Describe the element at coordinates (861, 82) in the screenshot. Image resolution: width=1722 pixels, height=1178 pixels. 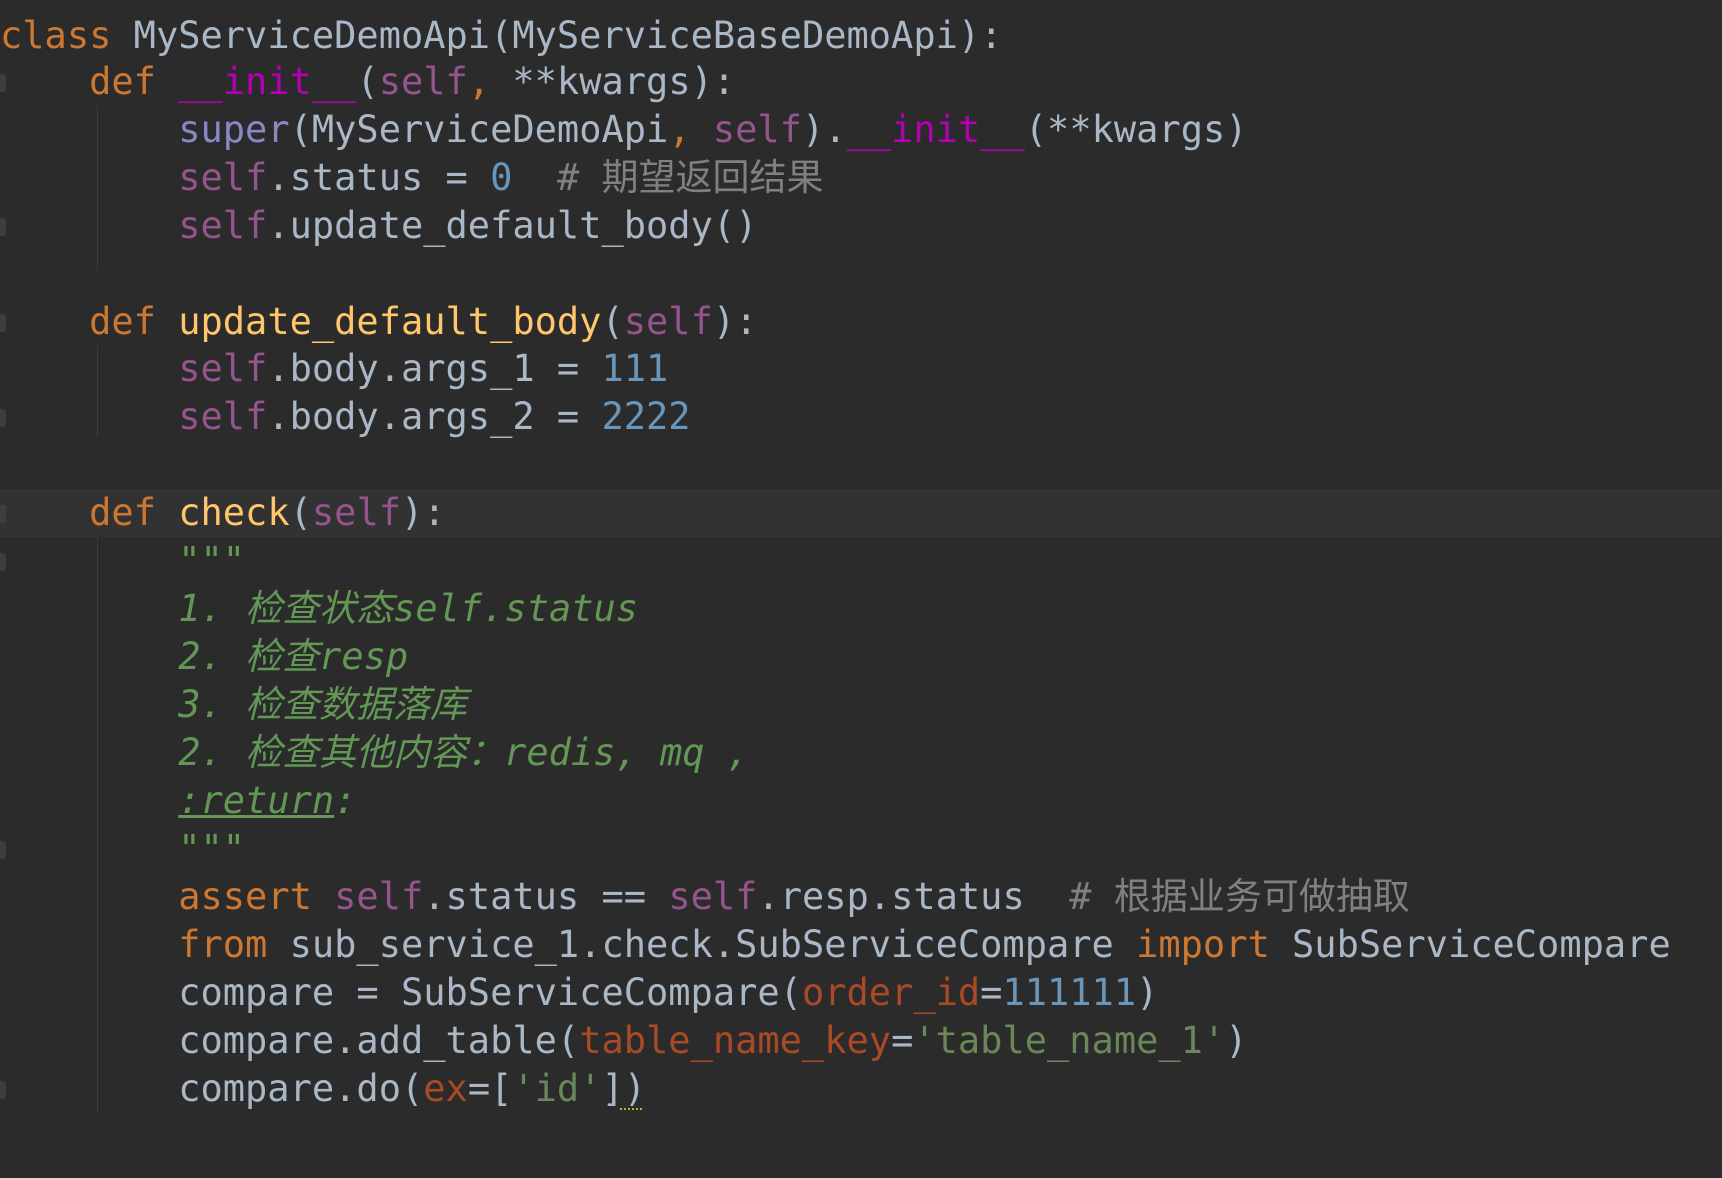
I see `code-line: def __init__(self, **kwargs):` at that location.